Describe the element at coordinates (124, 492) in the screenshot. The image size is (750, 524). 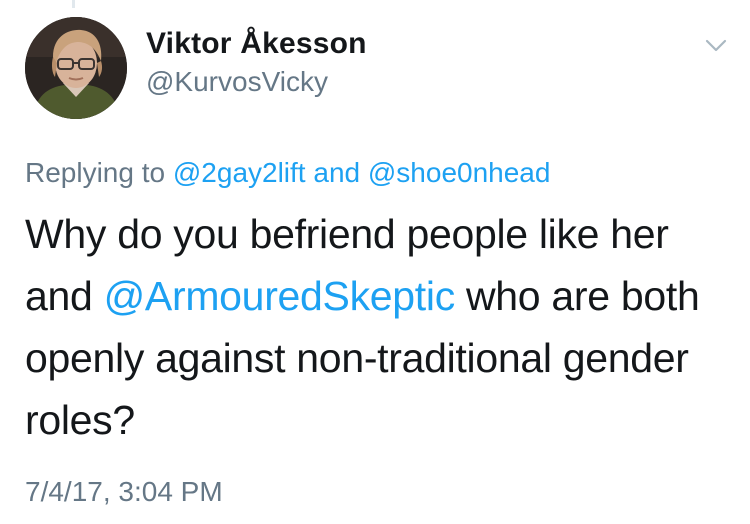
I see `tweet-timestamp: 7/4/17, 3:04 PM` at that location.